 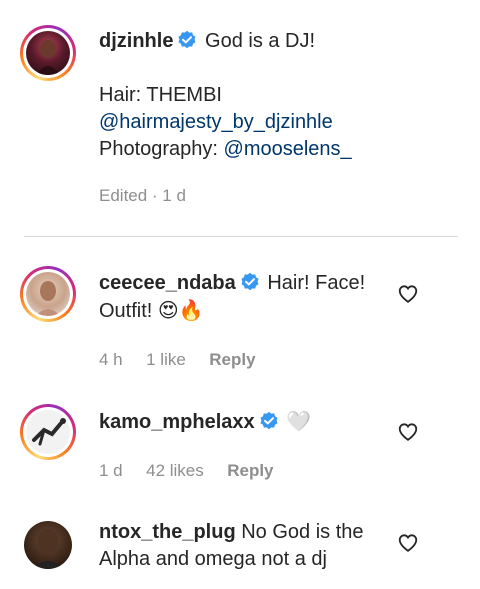 I want to click on comment-text: Alpha and omega not a dj, so click(x=213, y=559).